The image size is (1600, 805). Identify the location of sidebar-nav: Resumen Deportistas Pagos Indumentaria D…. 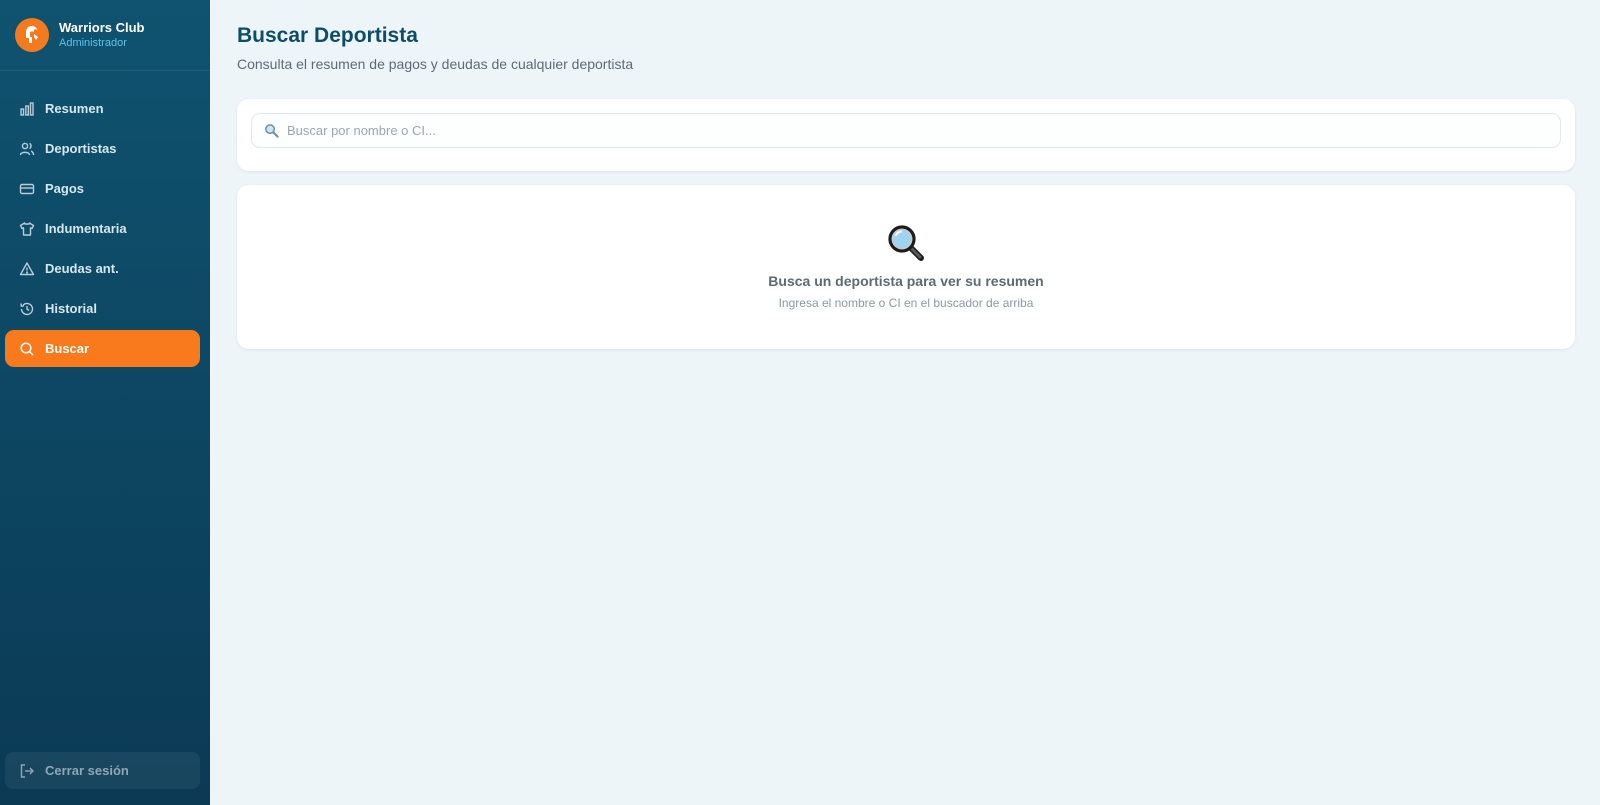
(105, 220).